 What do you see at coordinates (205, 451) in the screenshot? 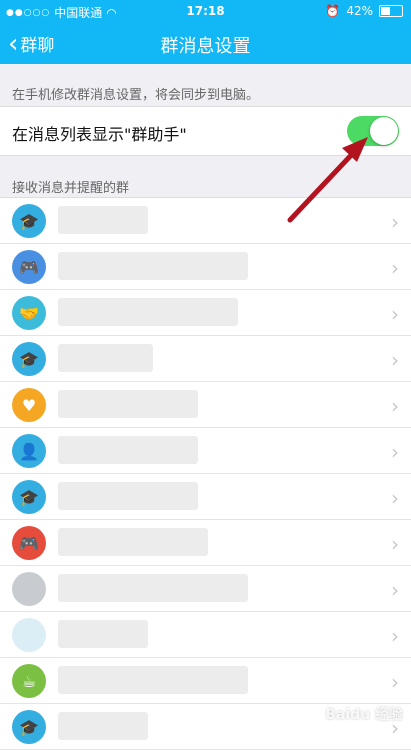
I see `list-item: 👤 ›` at bounding box center [205, 451].